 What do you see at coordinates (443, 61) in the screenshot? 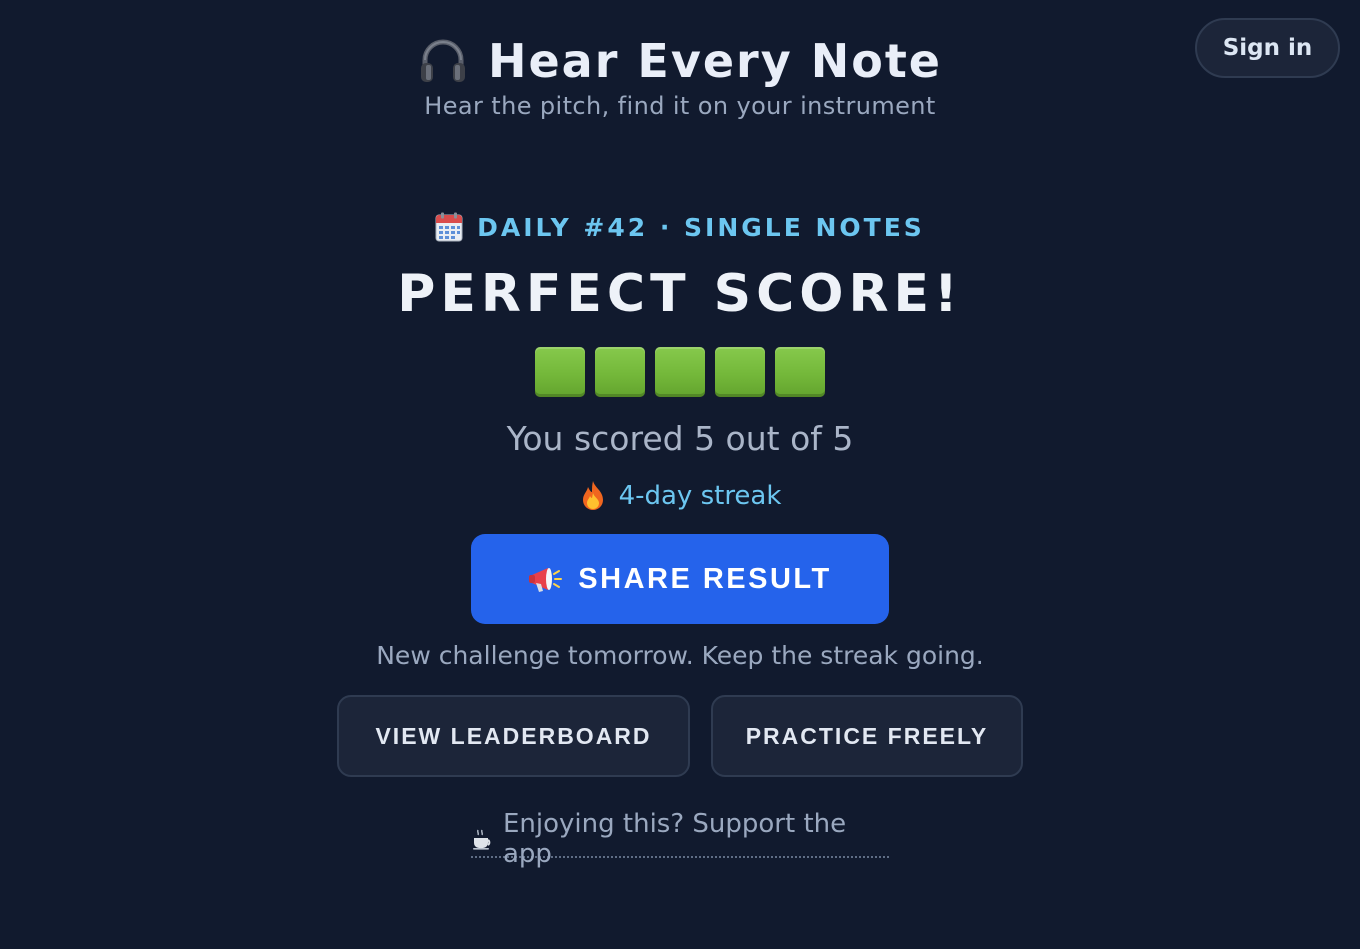
I see `headphones-icon` at bounding box center [443, 61].